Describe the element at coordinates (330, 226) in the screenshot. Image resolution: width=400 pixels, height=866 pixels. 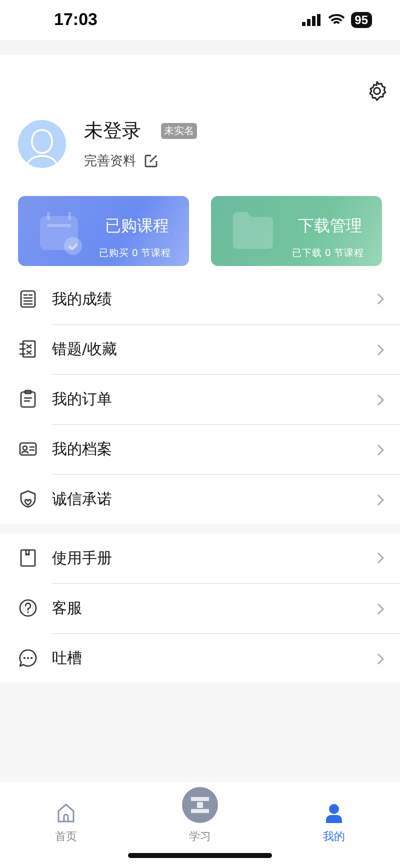
I see `card-title: 下载管理` at that location.